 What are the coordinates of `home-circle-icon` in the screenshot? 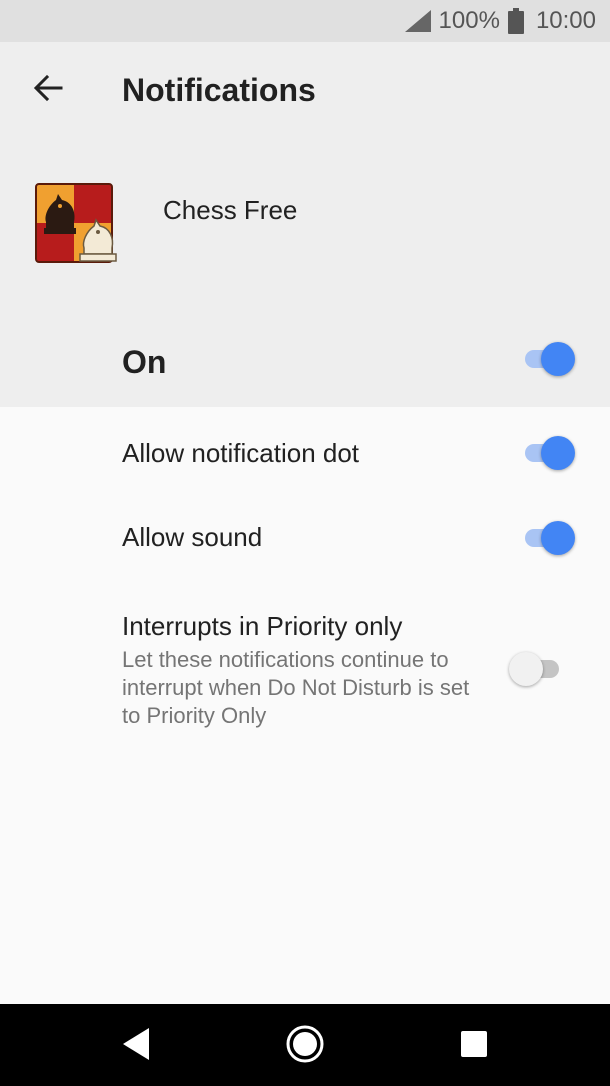 It's located at (305, 1046).